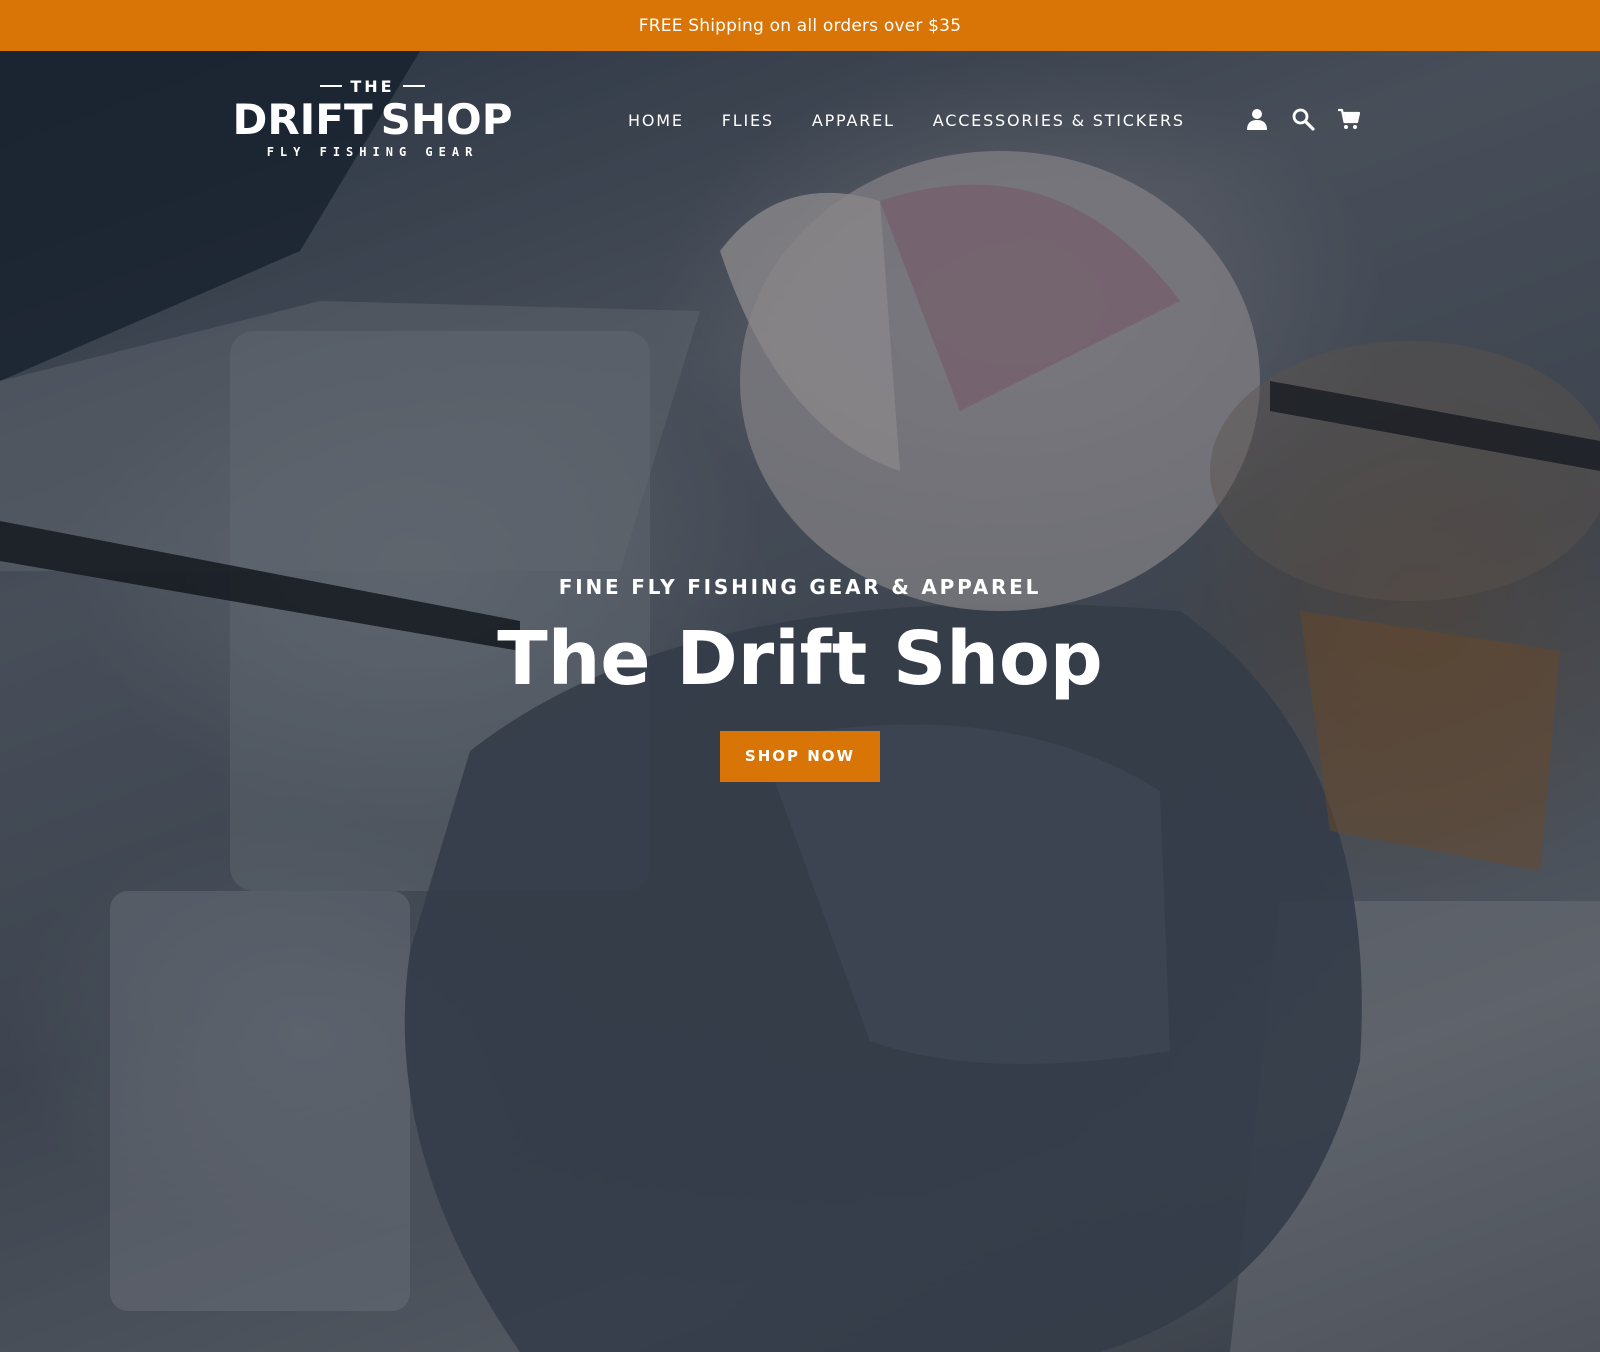 Image resolution: width=1600 pixels, height=1352 pixels. What do you see at coordinates (800, 659) in the screenshot?
I see `hero-title: The Drift Shop` at bounding box center [800, 659].